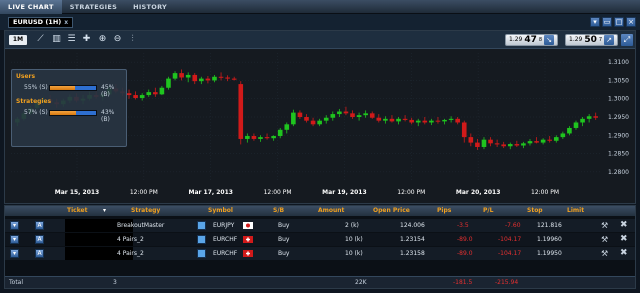 This screenshot has height=293, width=640. What do you see at coordinates (575, 211) in the screenshot?
I see `col-limit: Limit` at bounding box center [575, 211].